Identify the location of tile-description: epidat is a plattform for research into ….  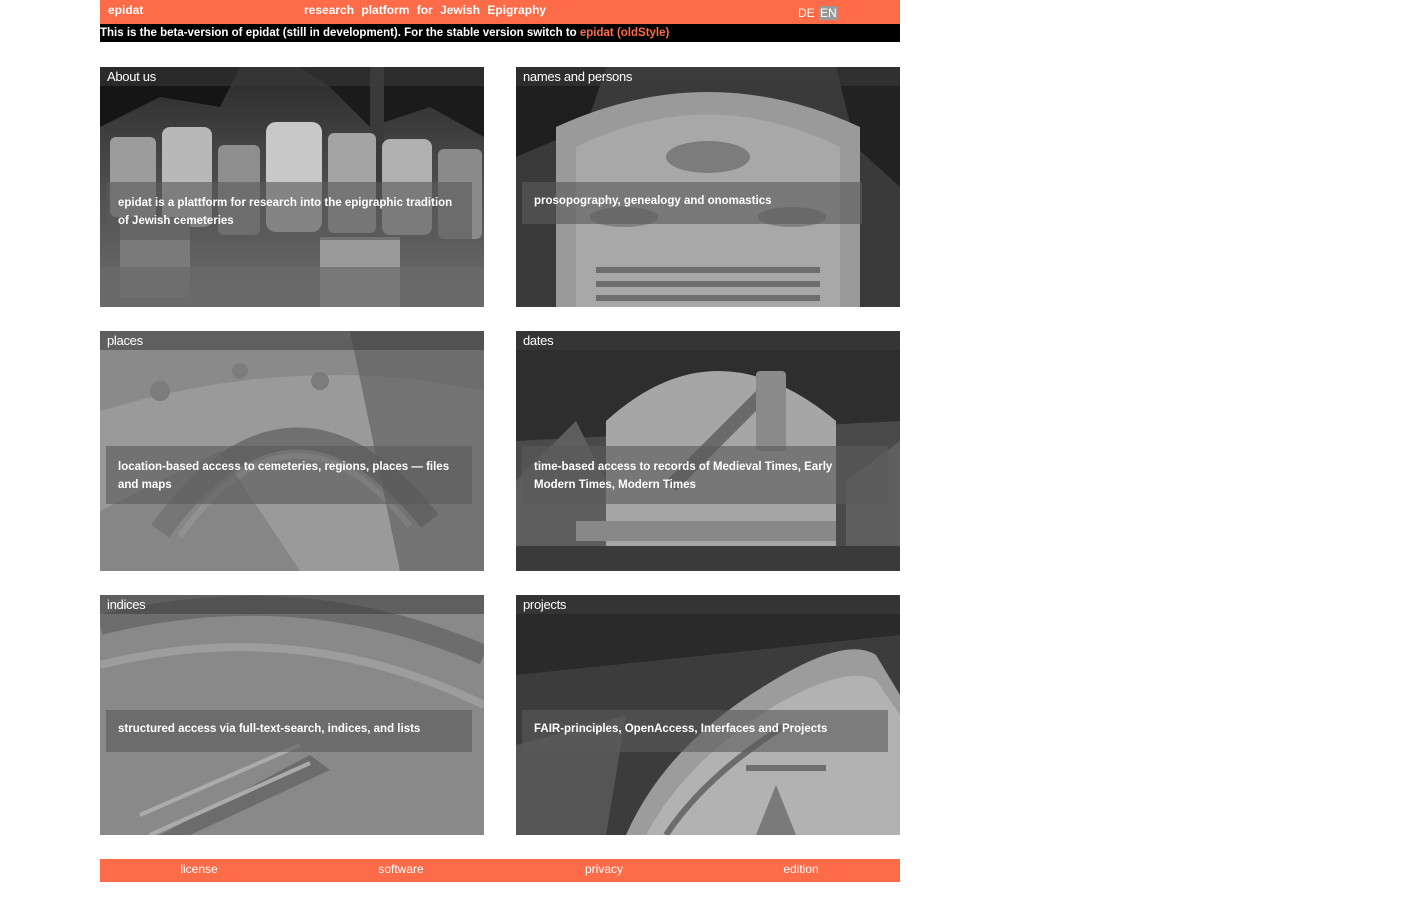
(289, 211).